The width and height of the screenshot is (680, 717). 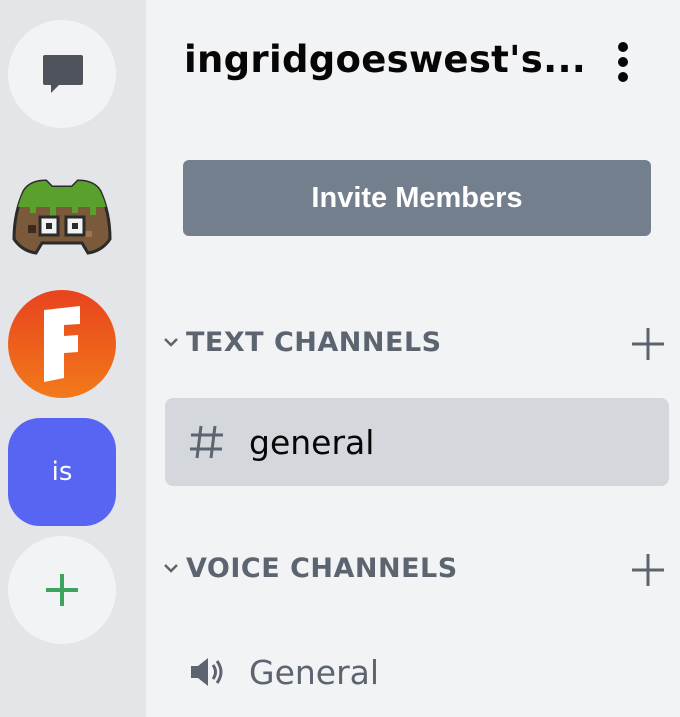 I want to click on category-text-channels: TEXT CHANNELS, so click(x=413, y=342).